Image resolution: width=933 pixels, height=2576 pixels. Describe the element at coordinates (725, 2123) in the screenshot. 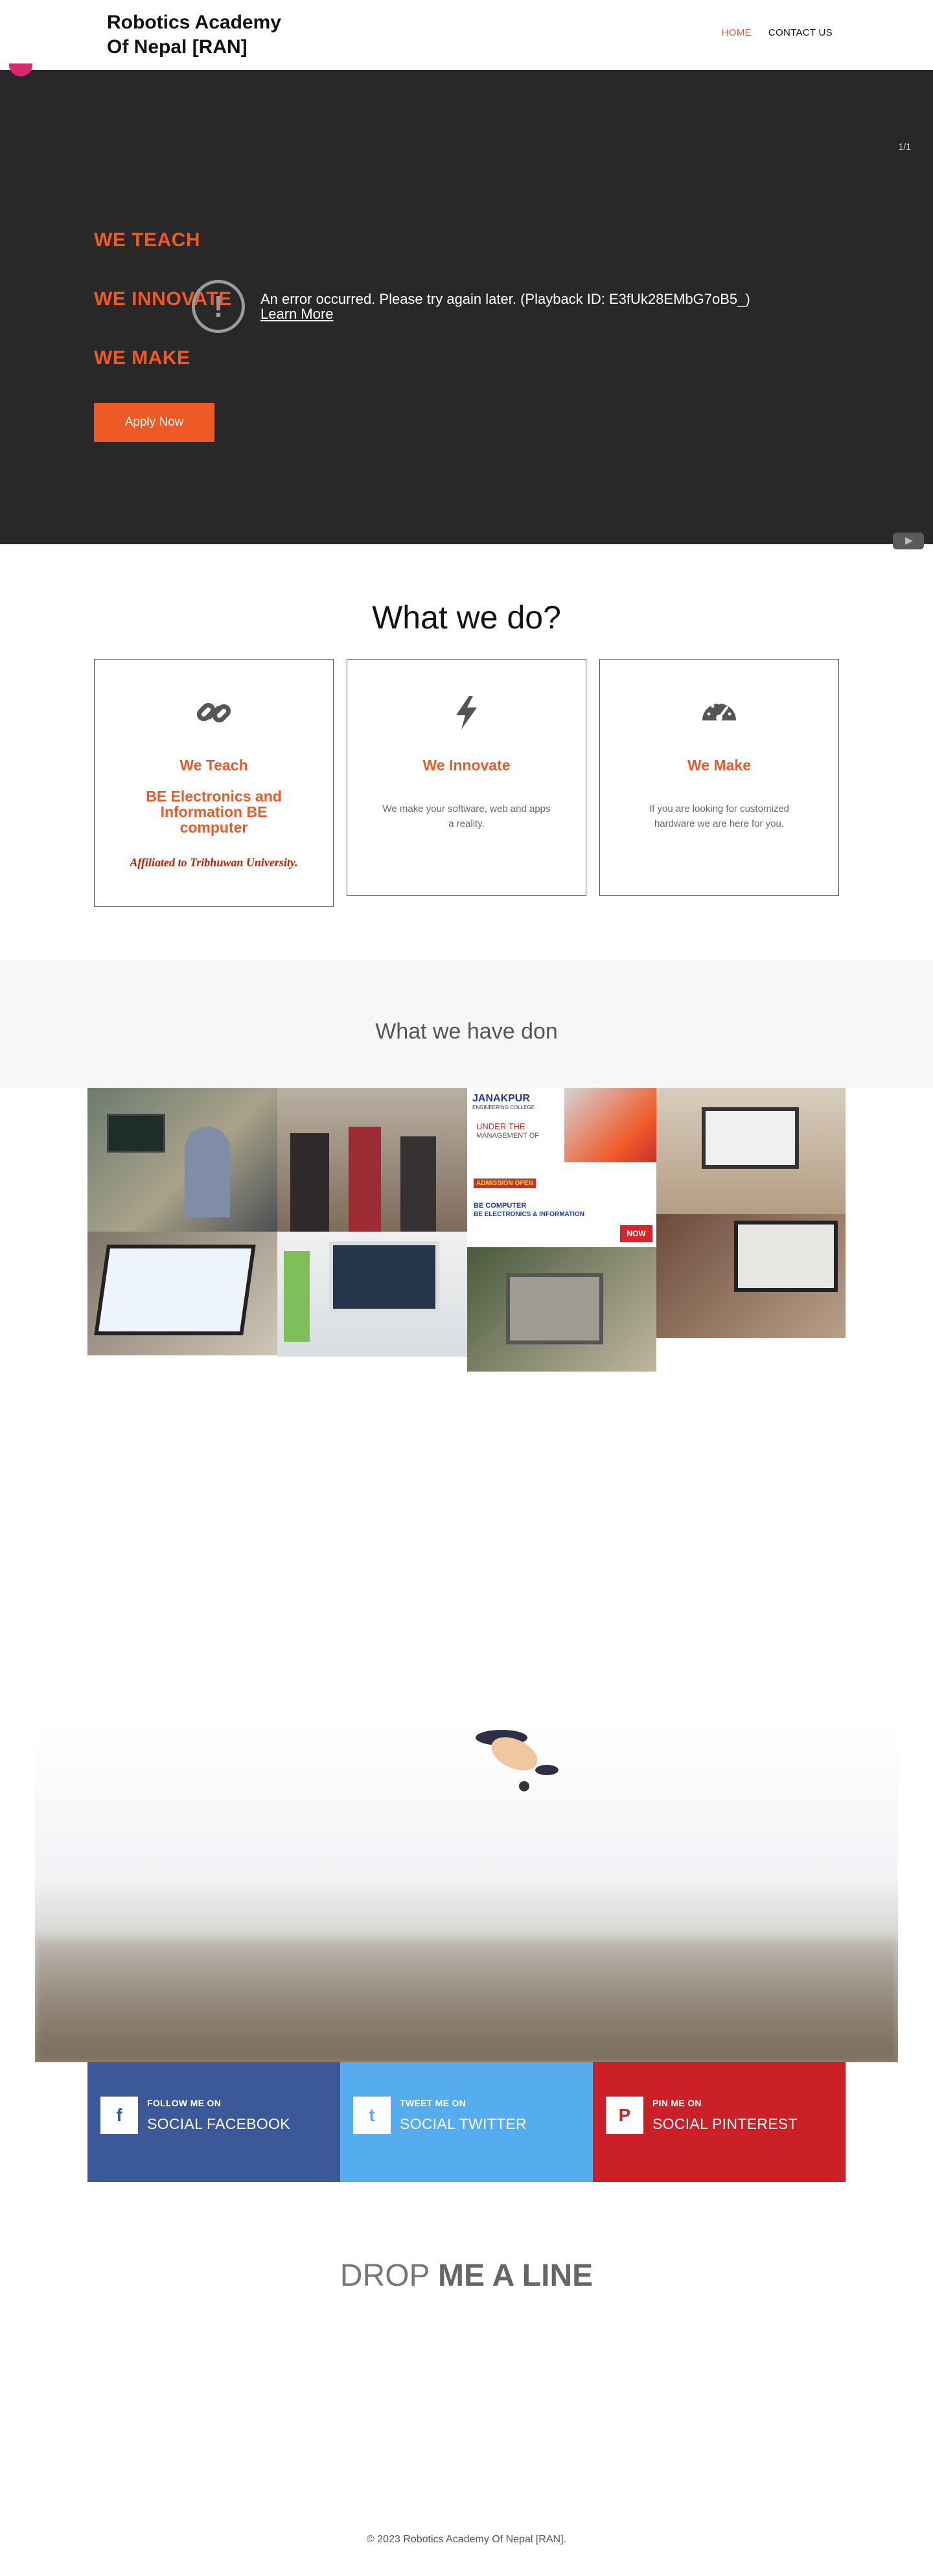

I see `social-pinterest-label: SOCIAL PINTEREST` at that location.